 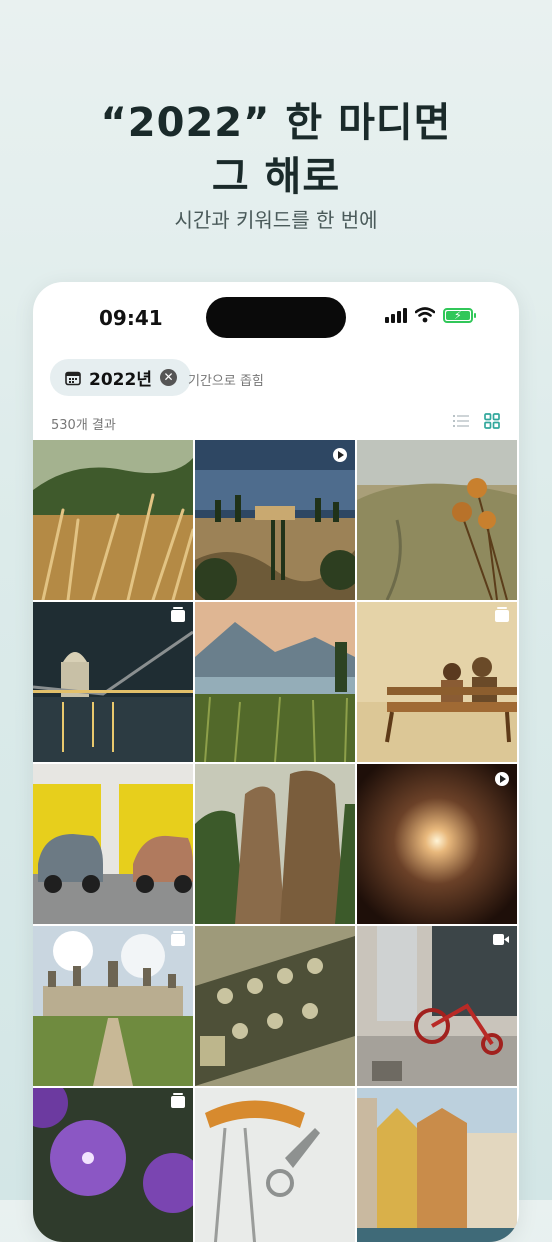 What do you see at coordinates (276, 177) in the screenshot?
I see `promo-headline-line2: 그 해로` at bounding box center [276, 177].